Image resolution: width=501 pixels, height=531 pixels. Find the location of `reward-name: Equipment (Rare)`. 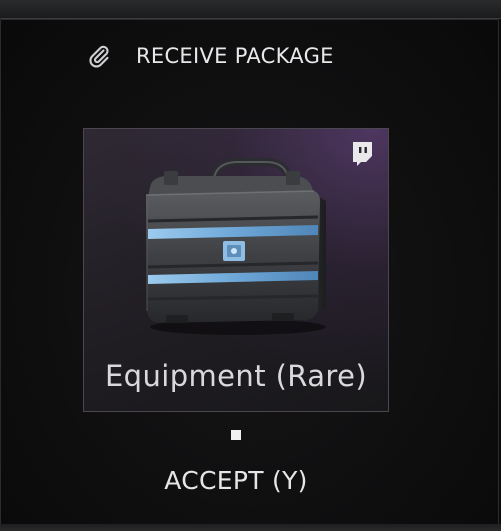

reward-name: Equipment (Rare) is located at coordinates (236, 376).